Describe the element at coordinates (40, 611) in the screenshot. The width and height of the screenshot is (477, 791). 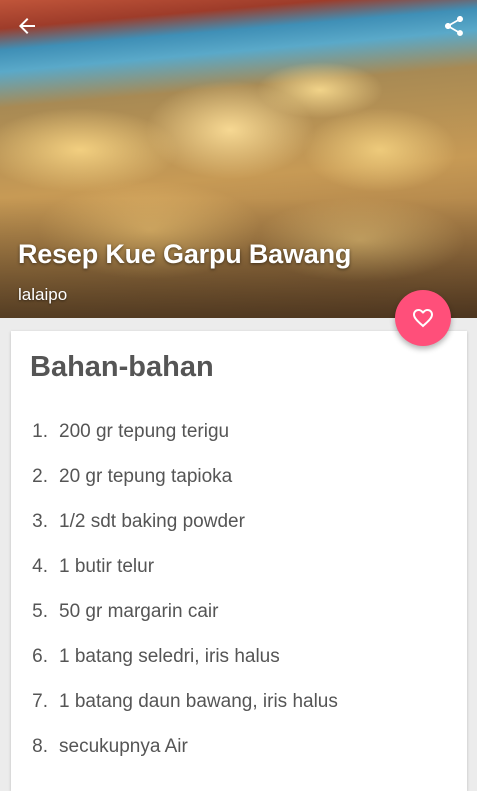
I see `item-number: 5.` at that location.